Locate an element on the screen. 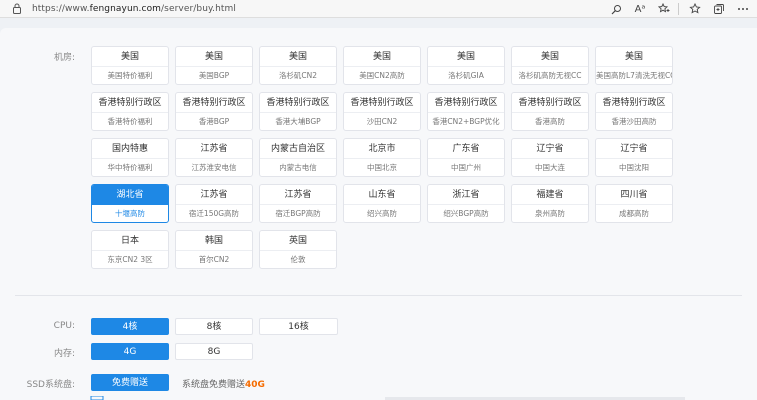 Image resolution: width=757 pixels, height=400 pixels. datacenter-line: 香港沙田高防 is located at coordinates (634, 121).